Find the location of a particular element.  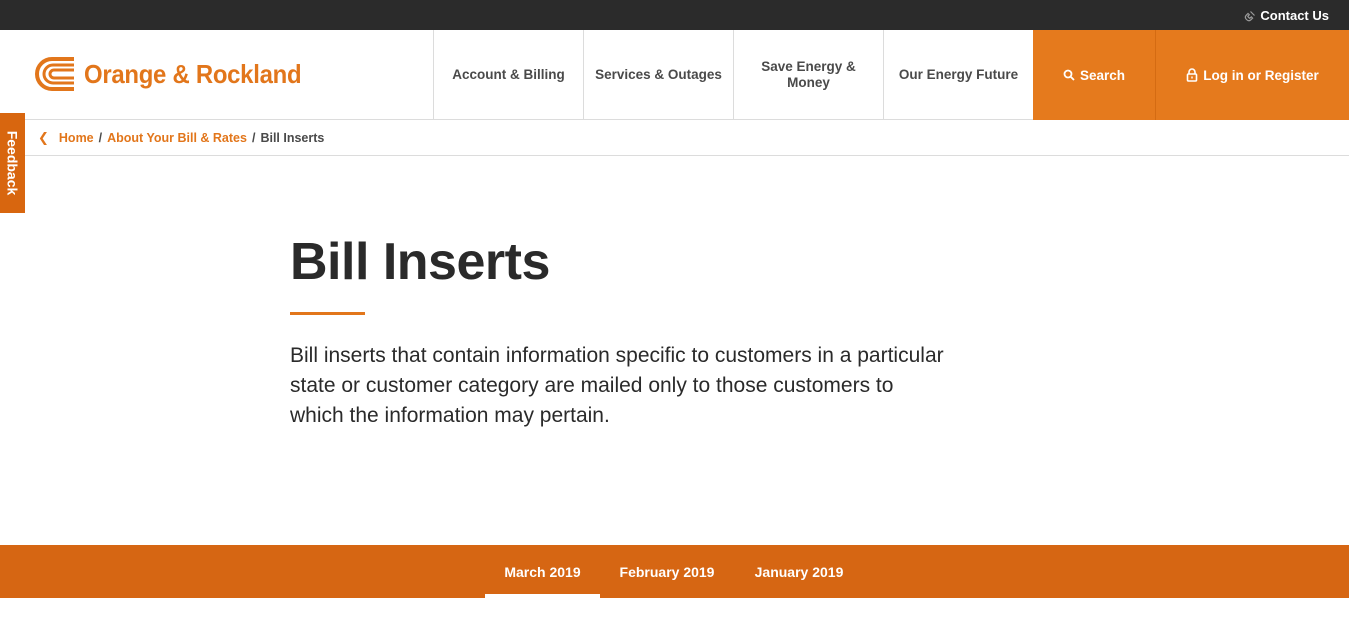

feedback-tab: Feedback is located at coordinates (12, 163).